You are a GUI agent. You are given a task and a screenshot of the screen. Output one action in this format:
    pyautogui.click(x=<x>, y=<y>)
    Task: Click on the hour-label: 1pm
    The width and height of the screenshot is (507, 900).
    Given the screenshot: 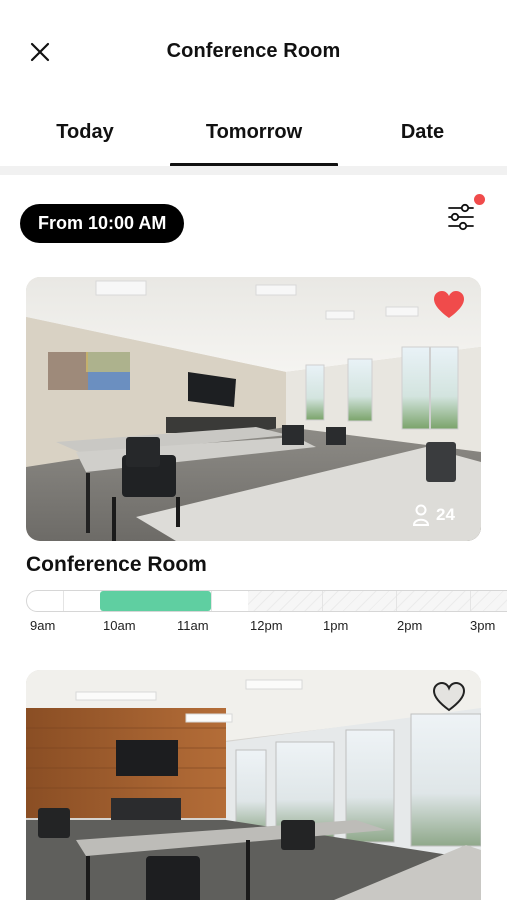 What is the action you would take?
    pyautogui.click(x=336, y=625)
    